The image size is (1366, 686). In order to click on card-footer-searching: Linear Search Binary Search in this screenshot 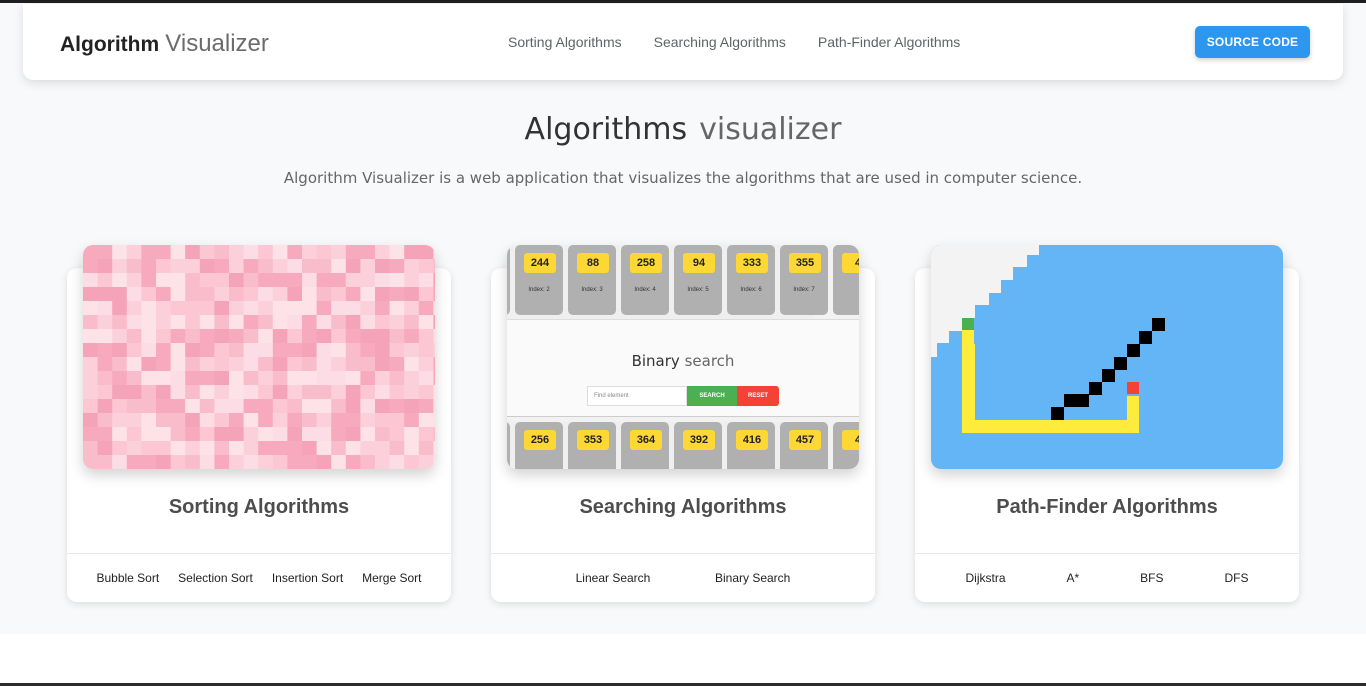, I will do `click(683, 577)`.